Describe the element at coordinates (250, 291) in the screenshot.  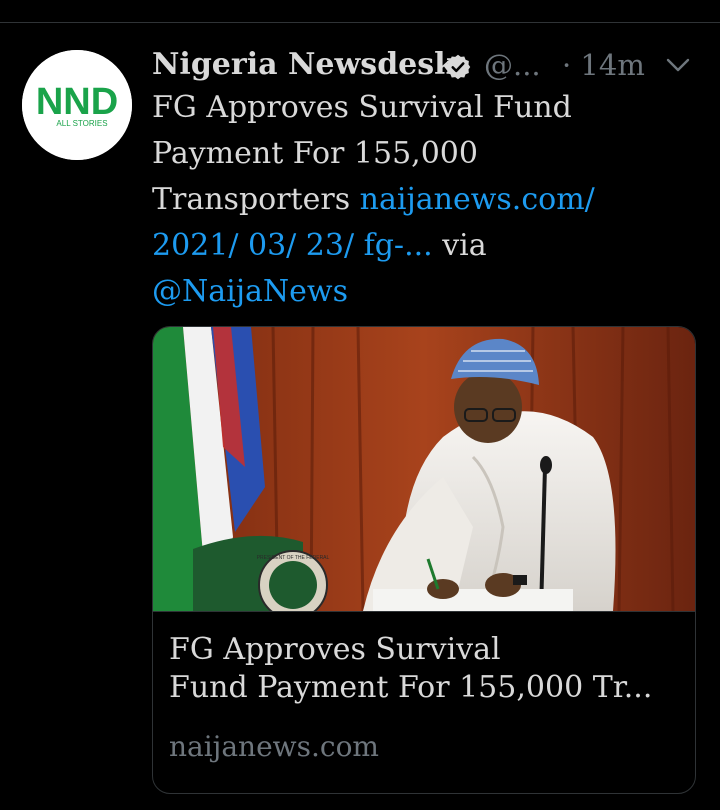
I see `mention-link: @NaijaNews` at that location.